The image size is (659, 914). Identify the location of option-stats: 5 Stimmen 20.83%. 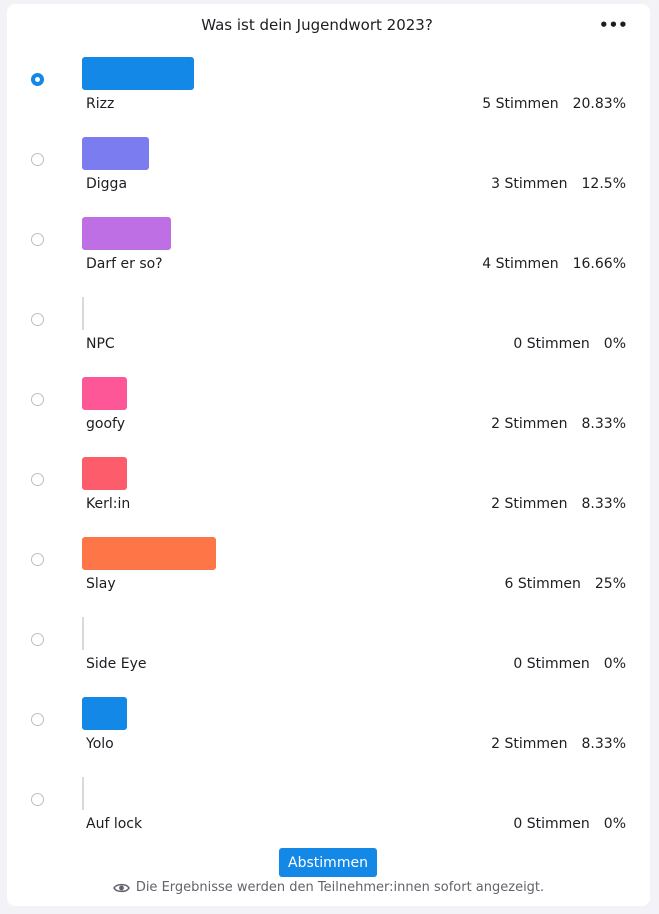
(554, 104).